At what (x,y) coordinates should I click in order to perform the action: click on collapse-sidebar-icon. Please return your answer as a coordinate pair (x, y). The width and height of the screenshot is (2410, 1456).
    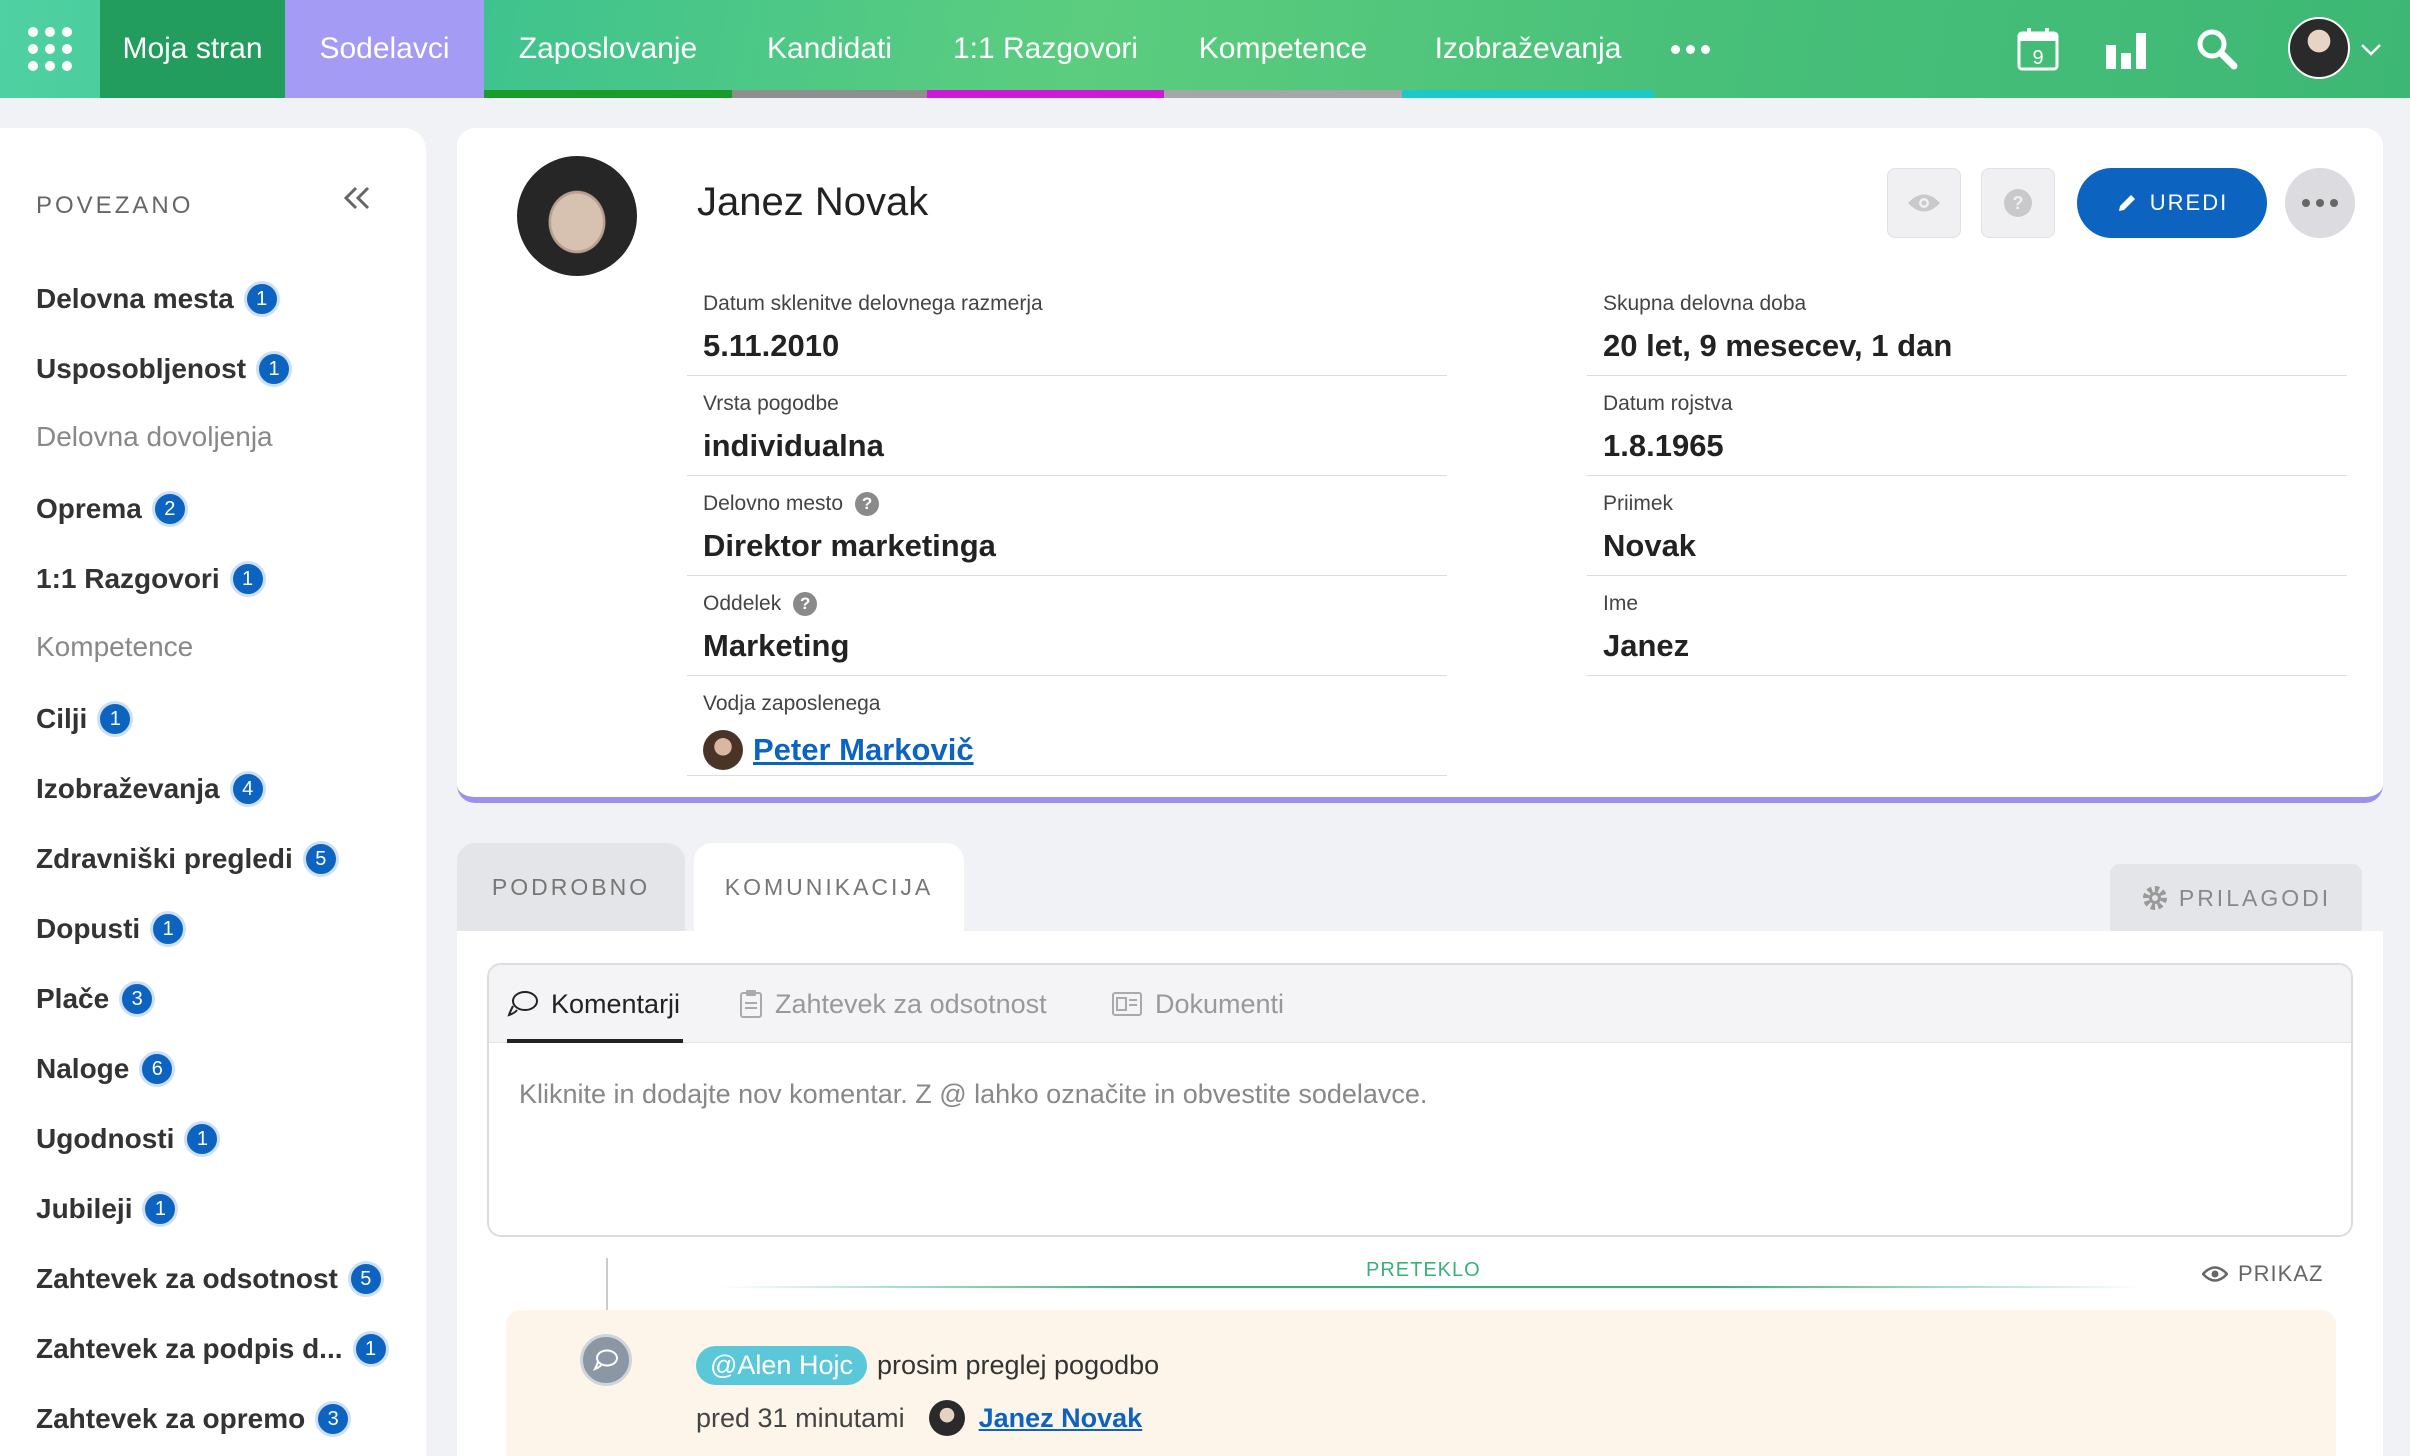
    Looking at the image, I should click on (358, 198).